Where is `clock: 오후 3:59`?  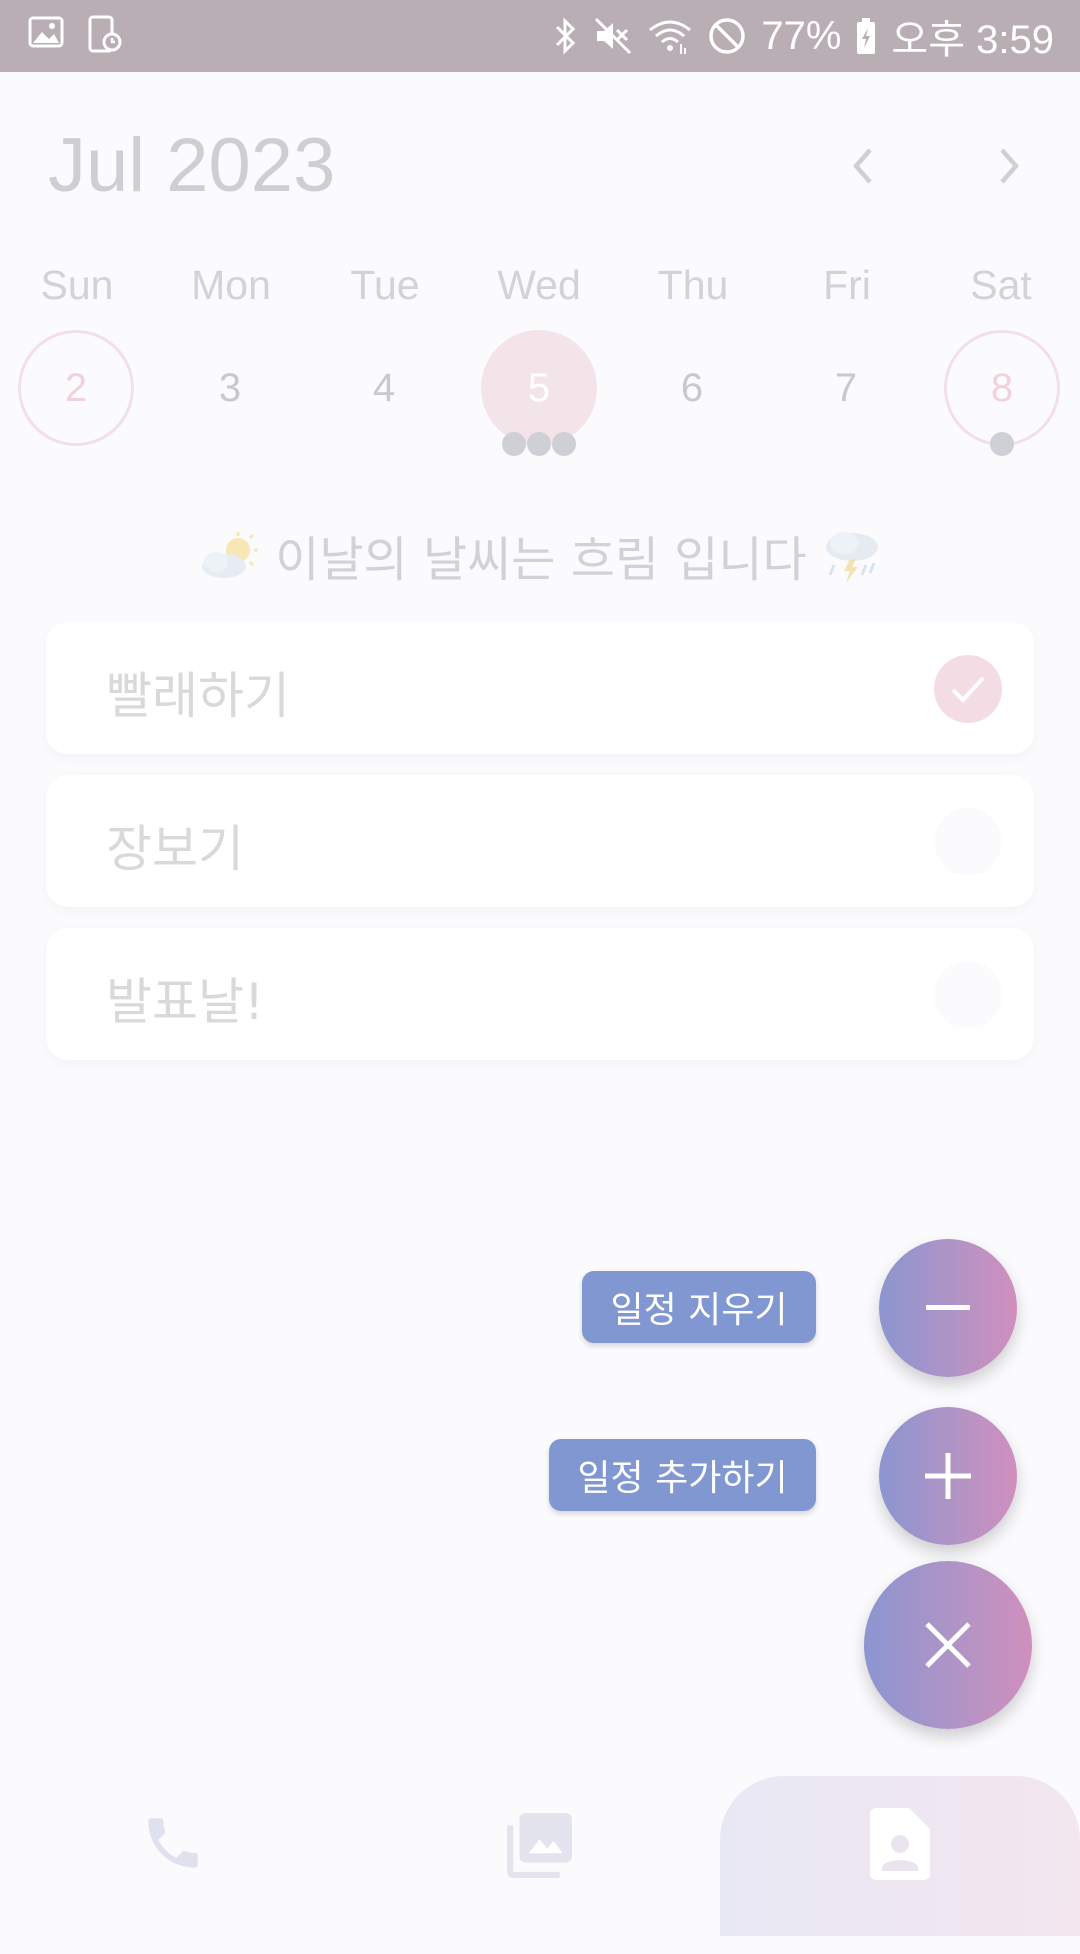 clock: 오후 3:59 is located at coordinates (972, 40).